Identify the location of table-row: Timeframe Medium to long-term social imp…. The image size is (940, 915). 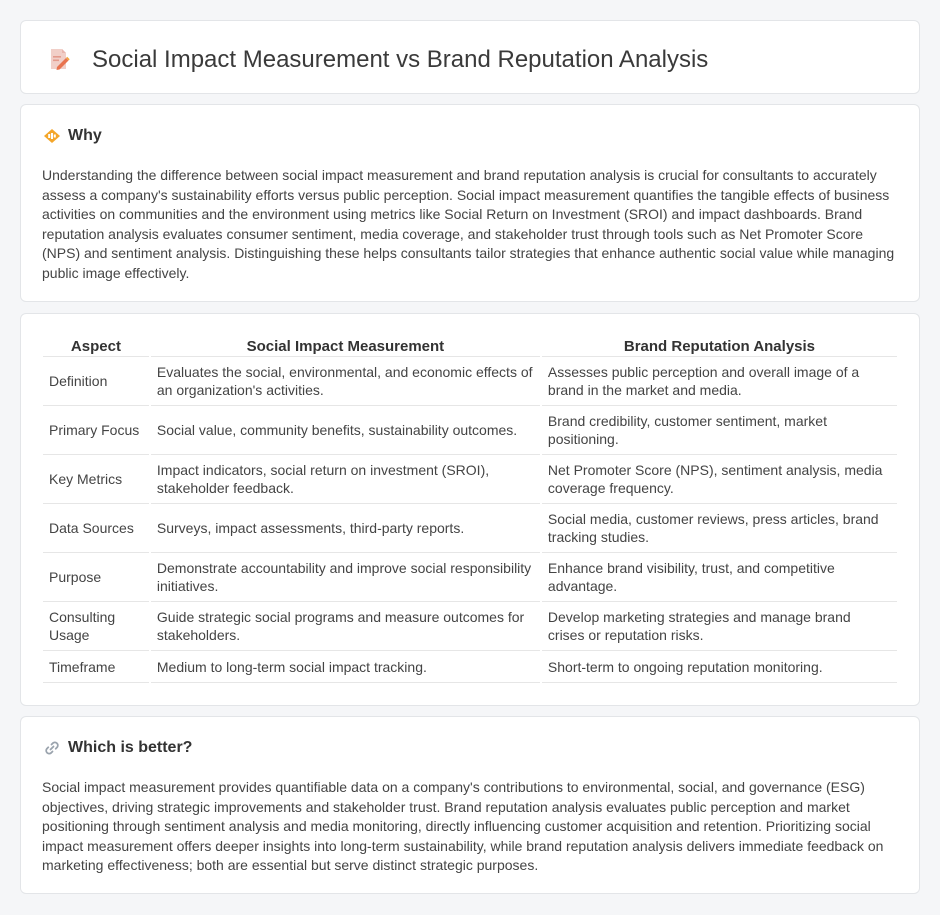
(470, 667).